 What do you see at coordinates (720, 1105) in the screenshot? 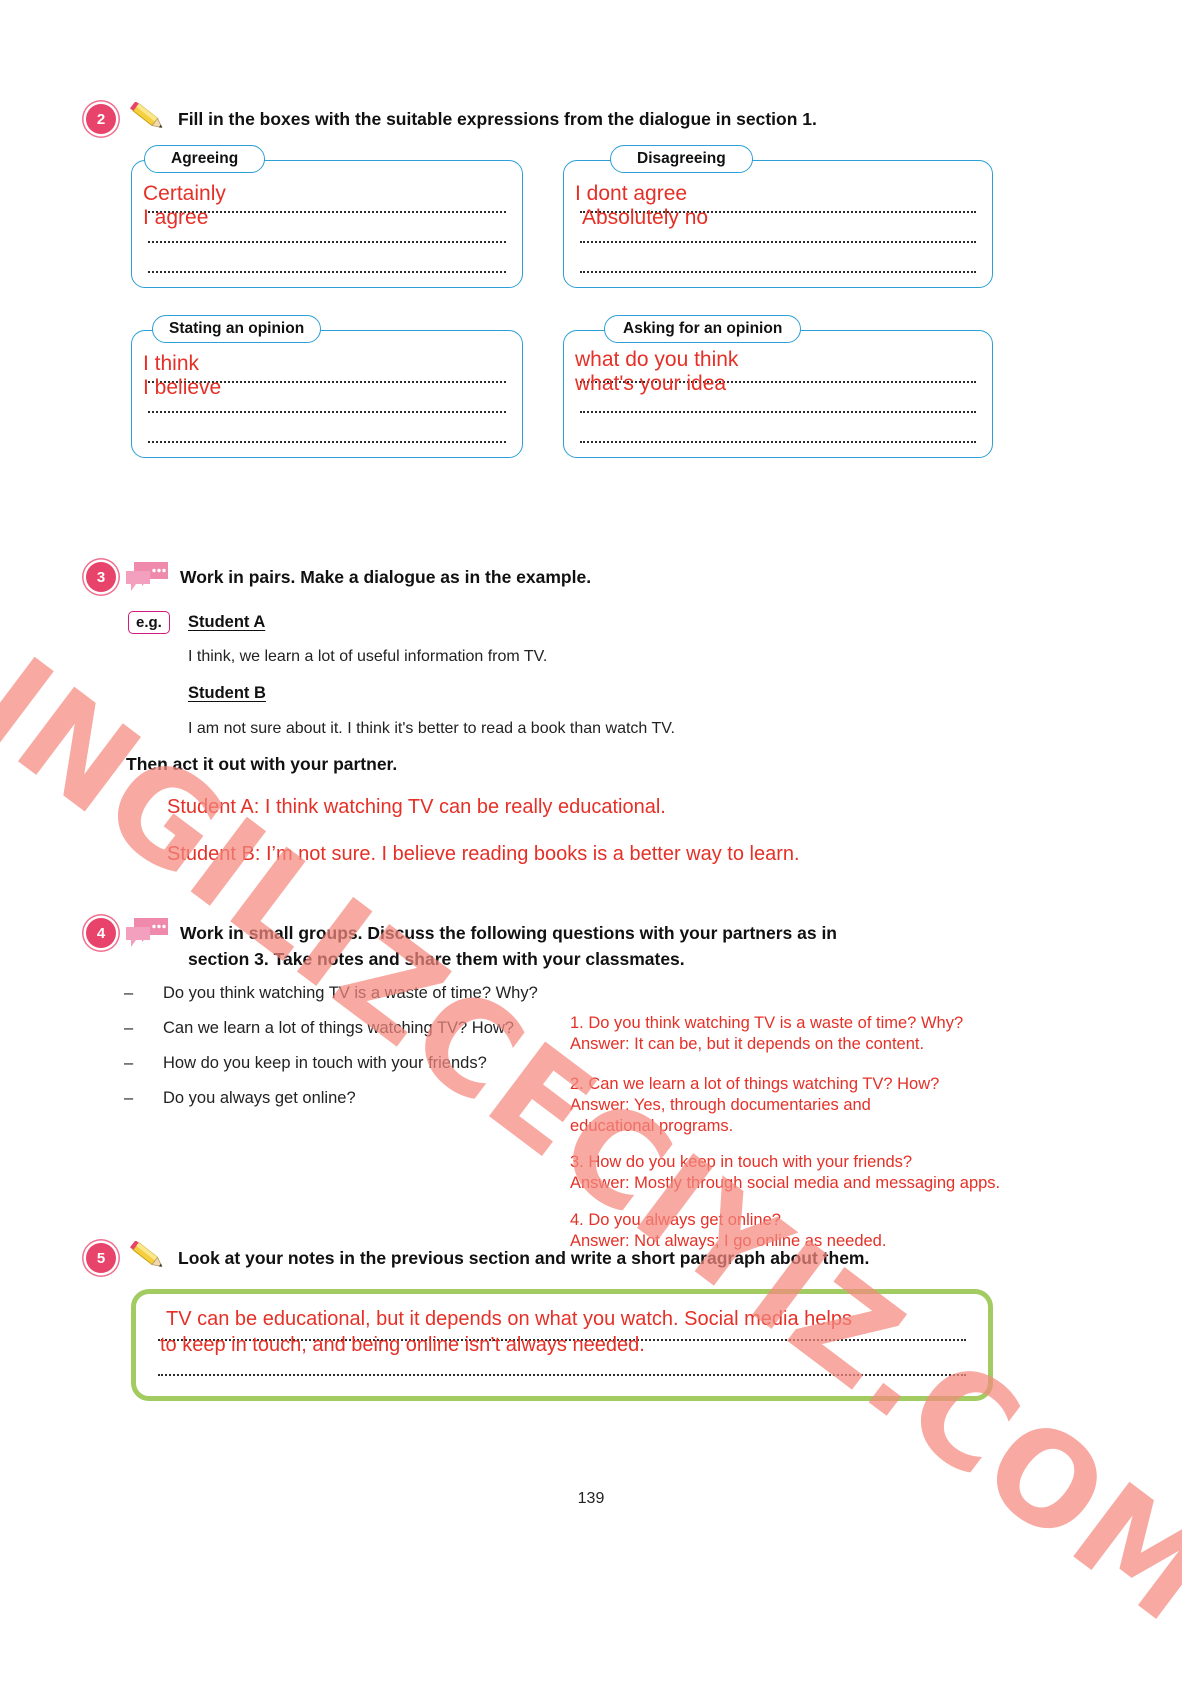
I see `handwritten-note-line: Answer: Yes, through documentaries and` at bounding box center [720, 1105].